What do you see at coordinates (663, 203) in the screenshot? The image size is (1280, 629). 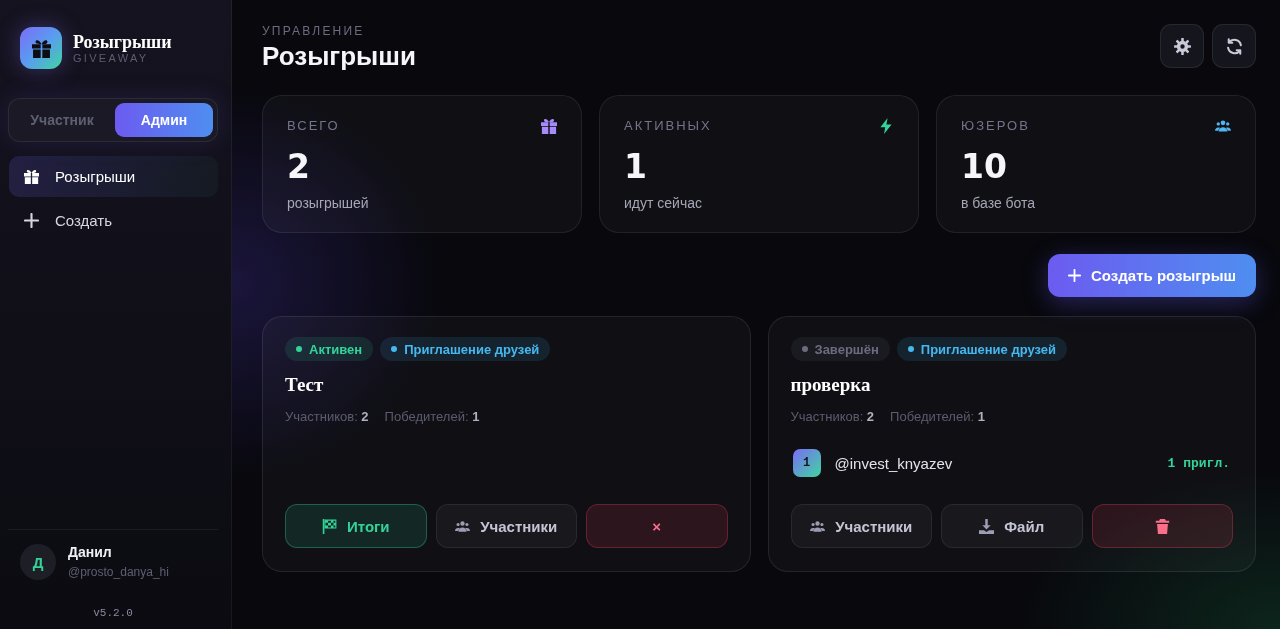 I see `stat-caption: идут сейчас` at bounding box center [663, 203].